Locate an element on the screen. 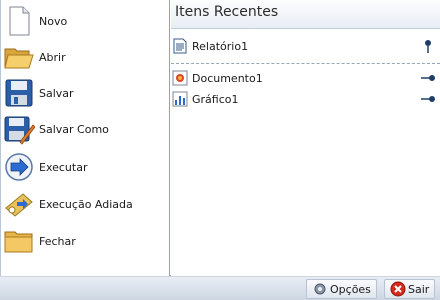  recent-items-title: Itens Recentes is located at coordinates (305, 14).